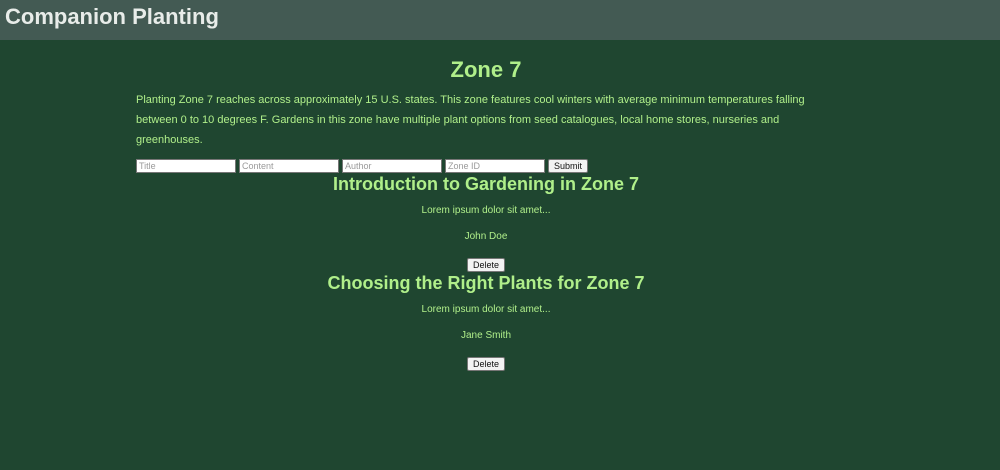 This screenshot has width=1000, height=470. I want to click on article-title: Choosing the Right Plants for Zone 7, so click(486, 283).